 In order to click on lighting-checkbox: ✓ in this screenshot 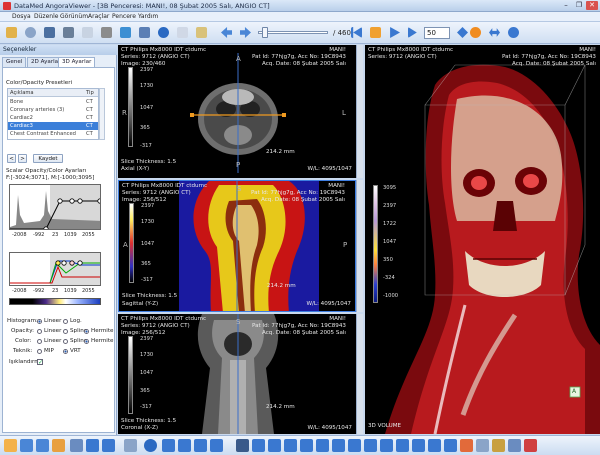, I will do `click(40, 362)`.